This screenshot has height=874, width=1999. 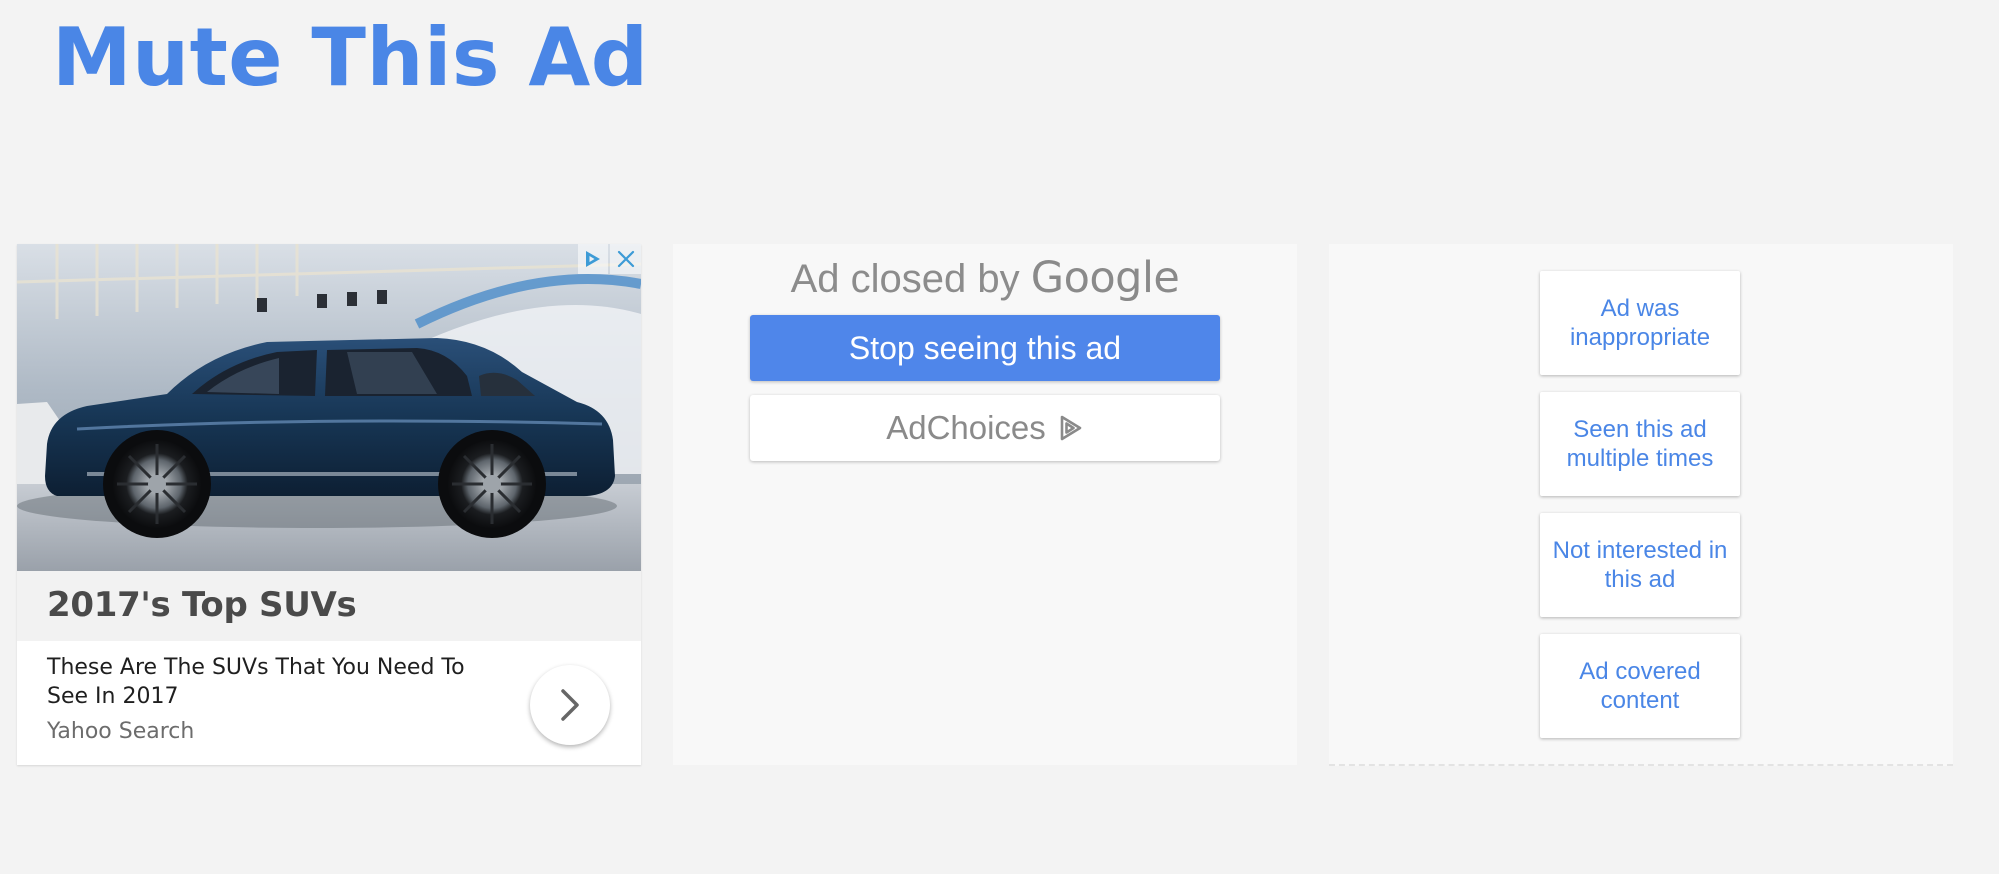 I want to click on adchoices-icon, so click(x=593, y=259).